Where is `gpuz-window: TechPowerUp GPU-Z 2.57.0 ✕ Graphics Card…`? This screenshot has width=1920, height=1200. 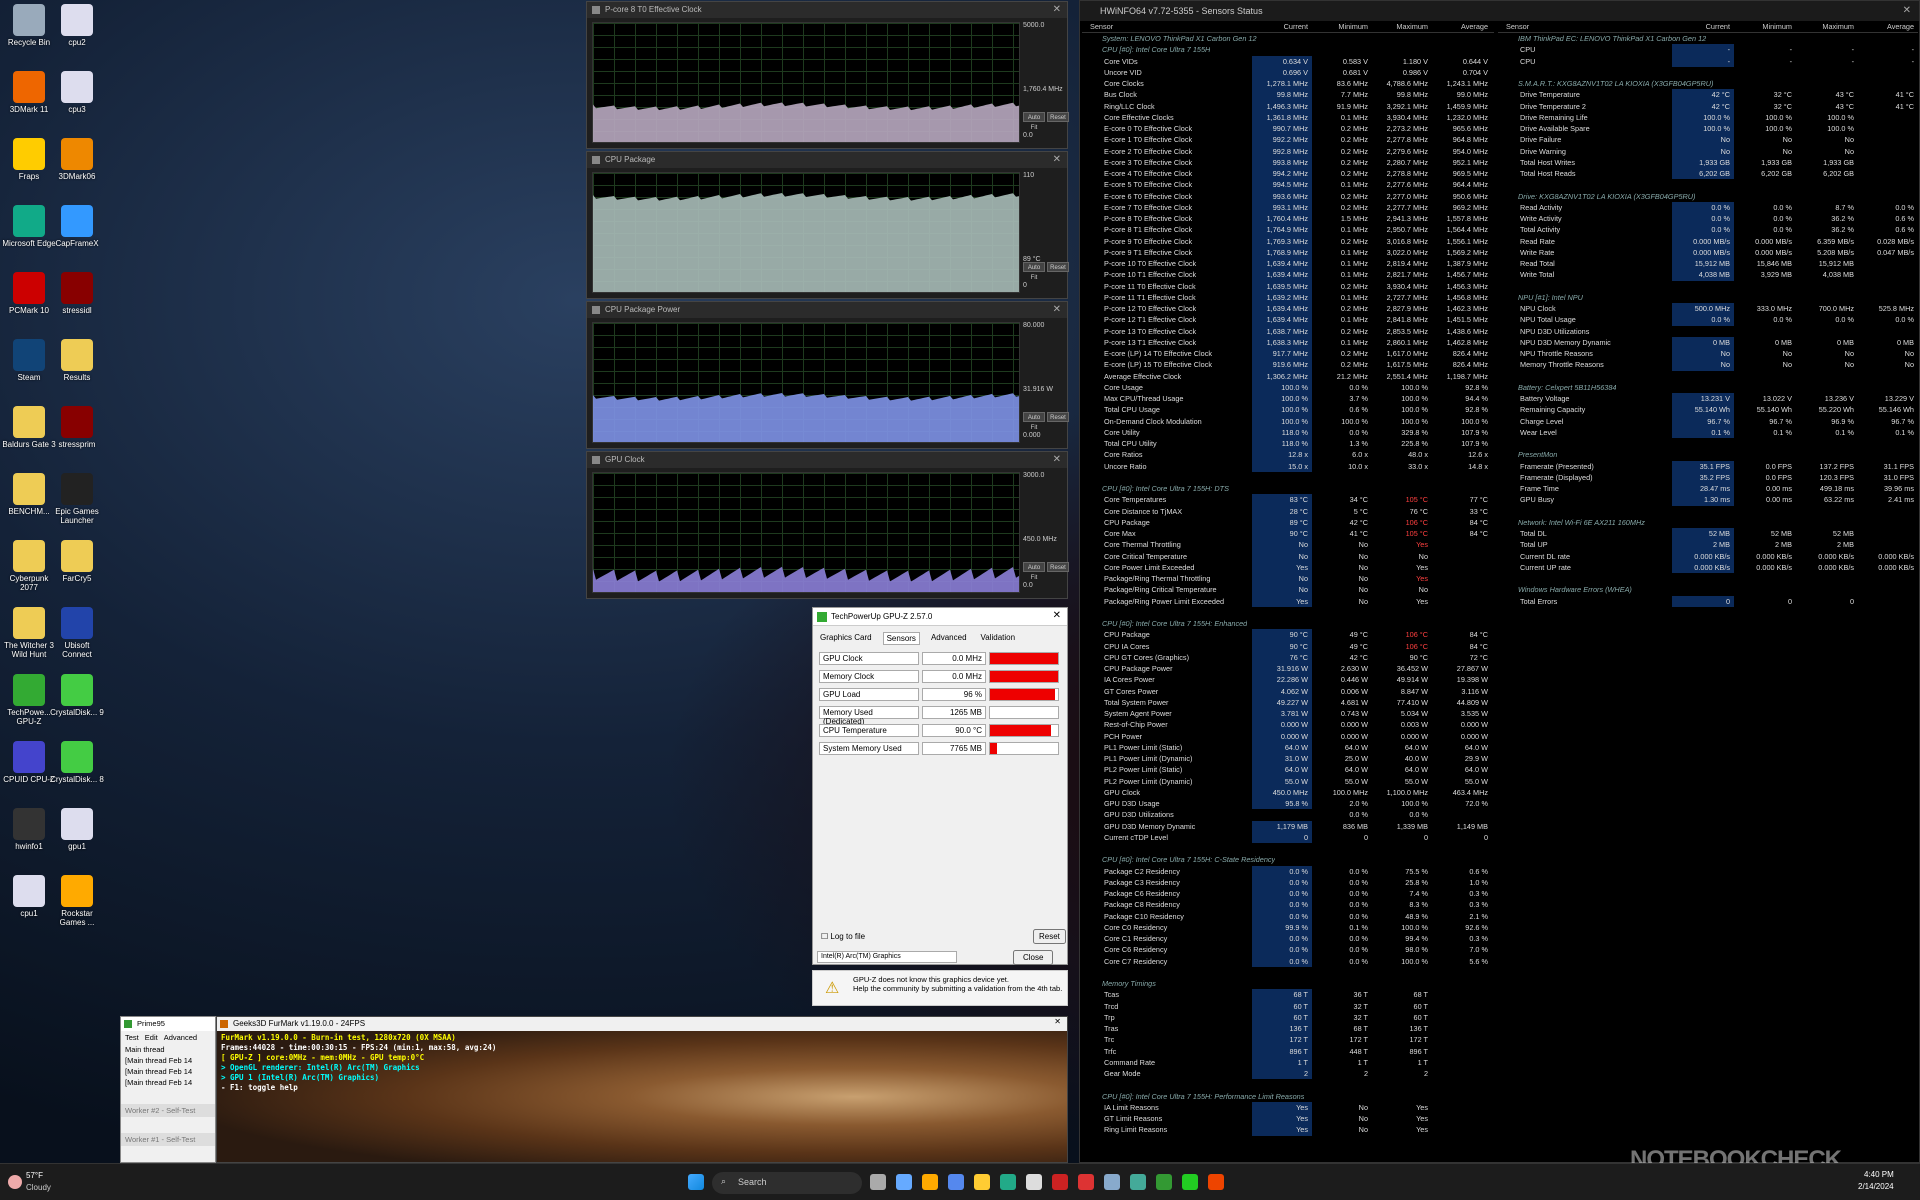 gpuz-window: TechPowerUp GPU-Z 2.57.0 ✕ Graphics Card… is located at coordinates (940, 786).